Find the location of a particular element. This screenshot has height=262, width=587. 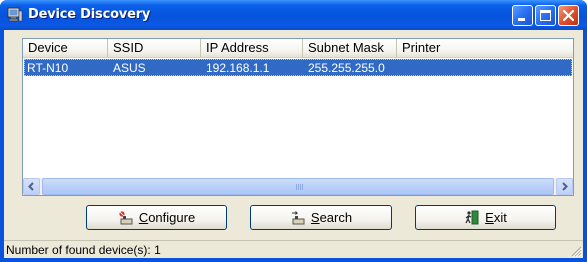

column-header-ssid: SSID is located at coordinates (154, 48).